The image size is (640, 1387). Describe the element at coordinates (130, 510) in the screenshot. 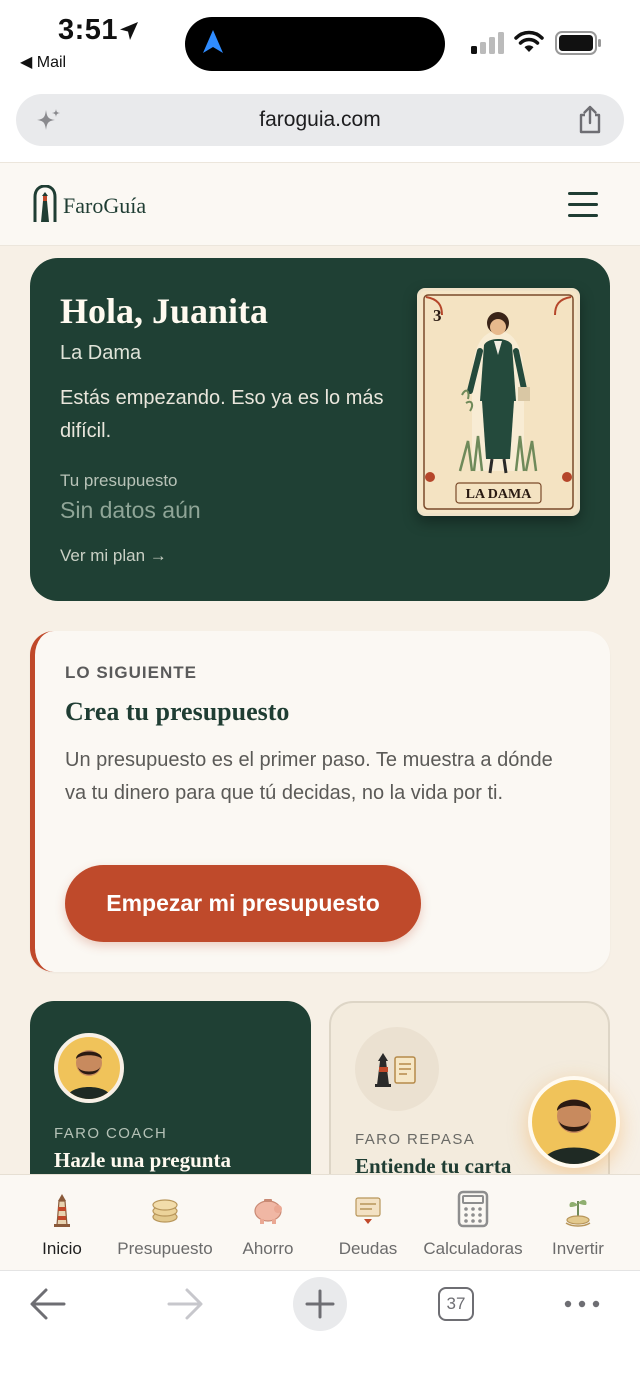

I see `budget-value: Sin datos aún` at that location.